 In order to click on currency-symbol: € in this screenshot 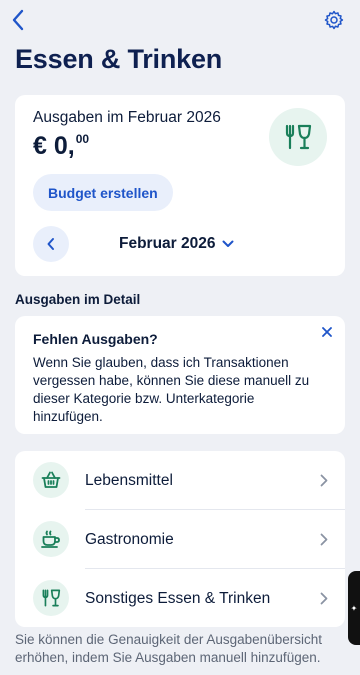, I will do `click(40, 146)`.